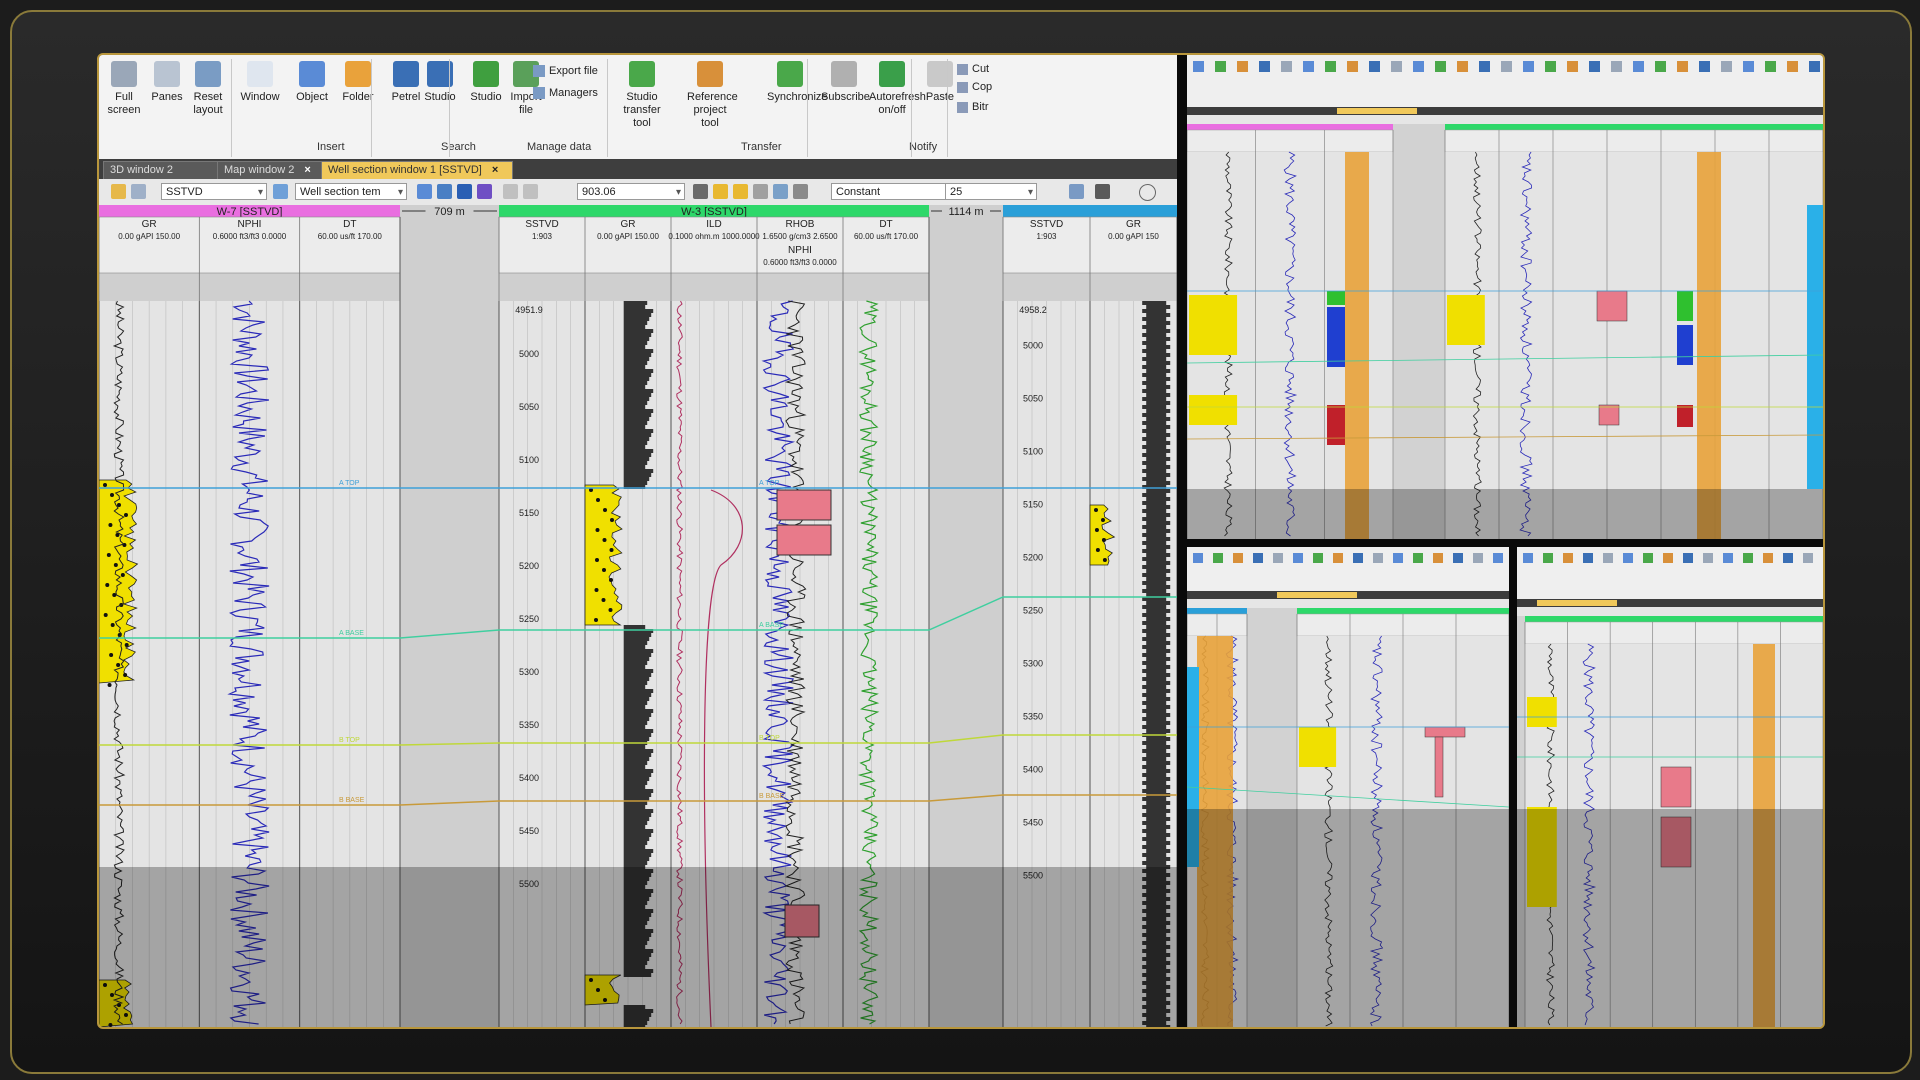  I want to click on ribbon-bitmap-button: Bitr, so click(973, 107).